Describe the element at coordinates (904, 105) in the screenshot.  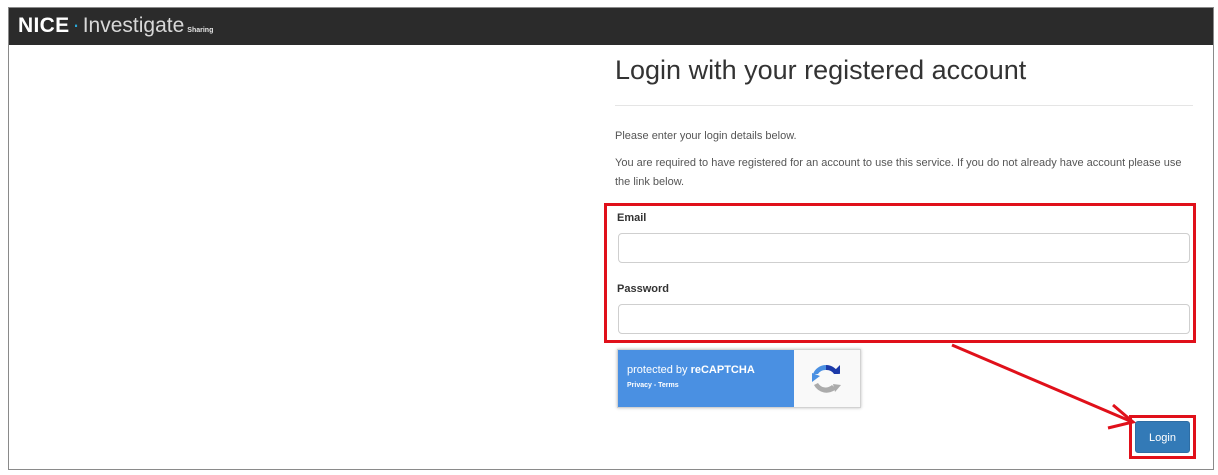
I see `title-divider` at that location.